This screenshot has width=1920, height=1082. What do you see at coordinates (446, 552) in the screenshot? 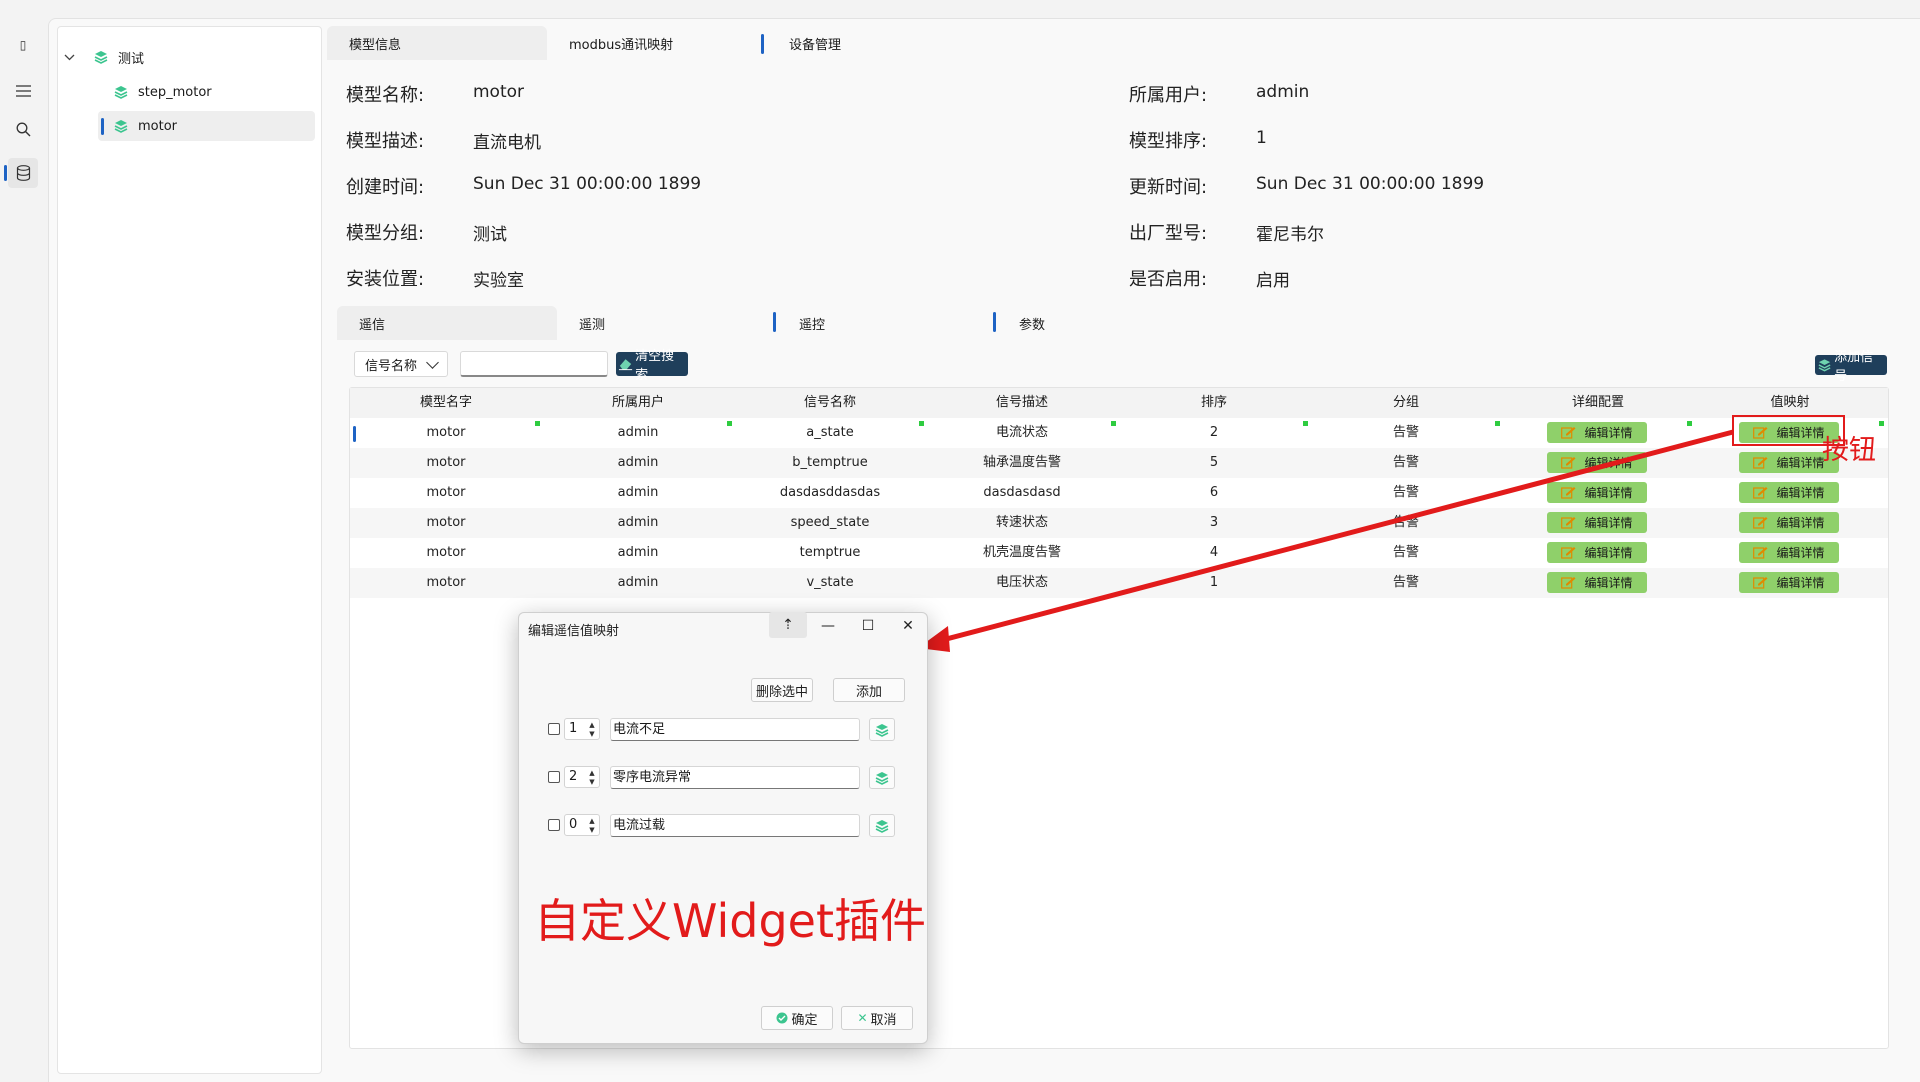
I see `table-cell: motor` at bounding box center [446, 552].